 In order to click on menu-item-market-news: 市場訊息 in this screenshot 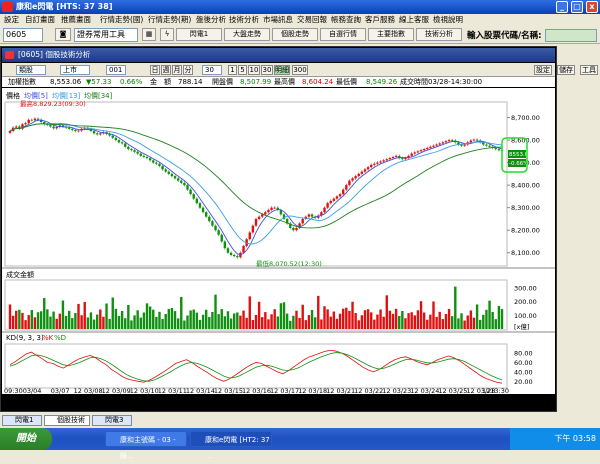, I will do `click(278, 20)`.